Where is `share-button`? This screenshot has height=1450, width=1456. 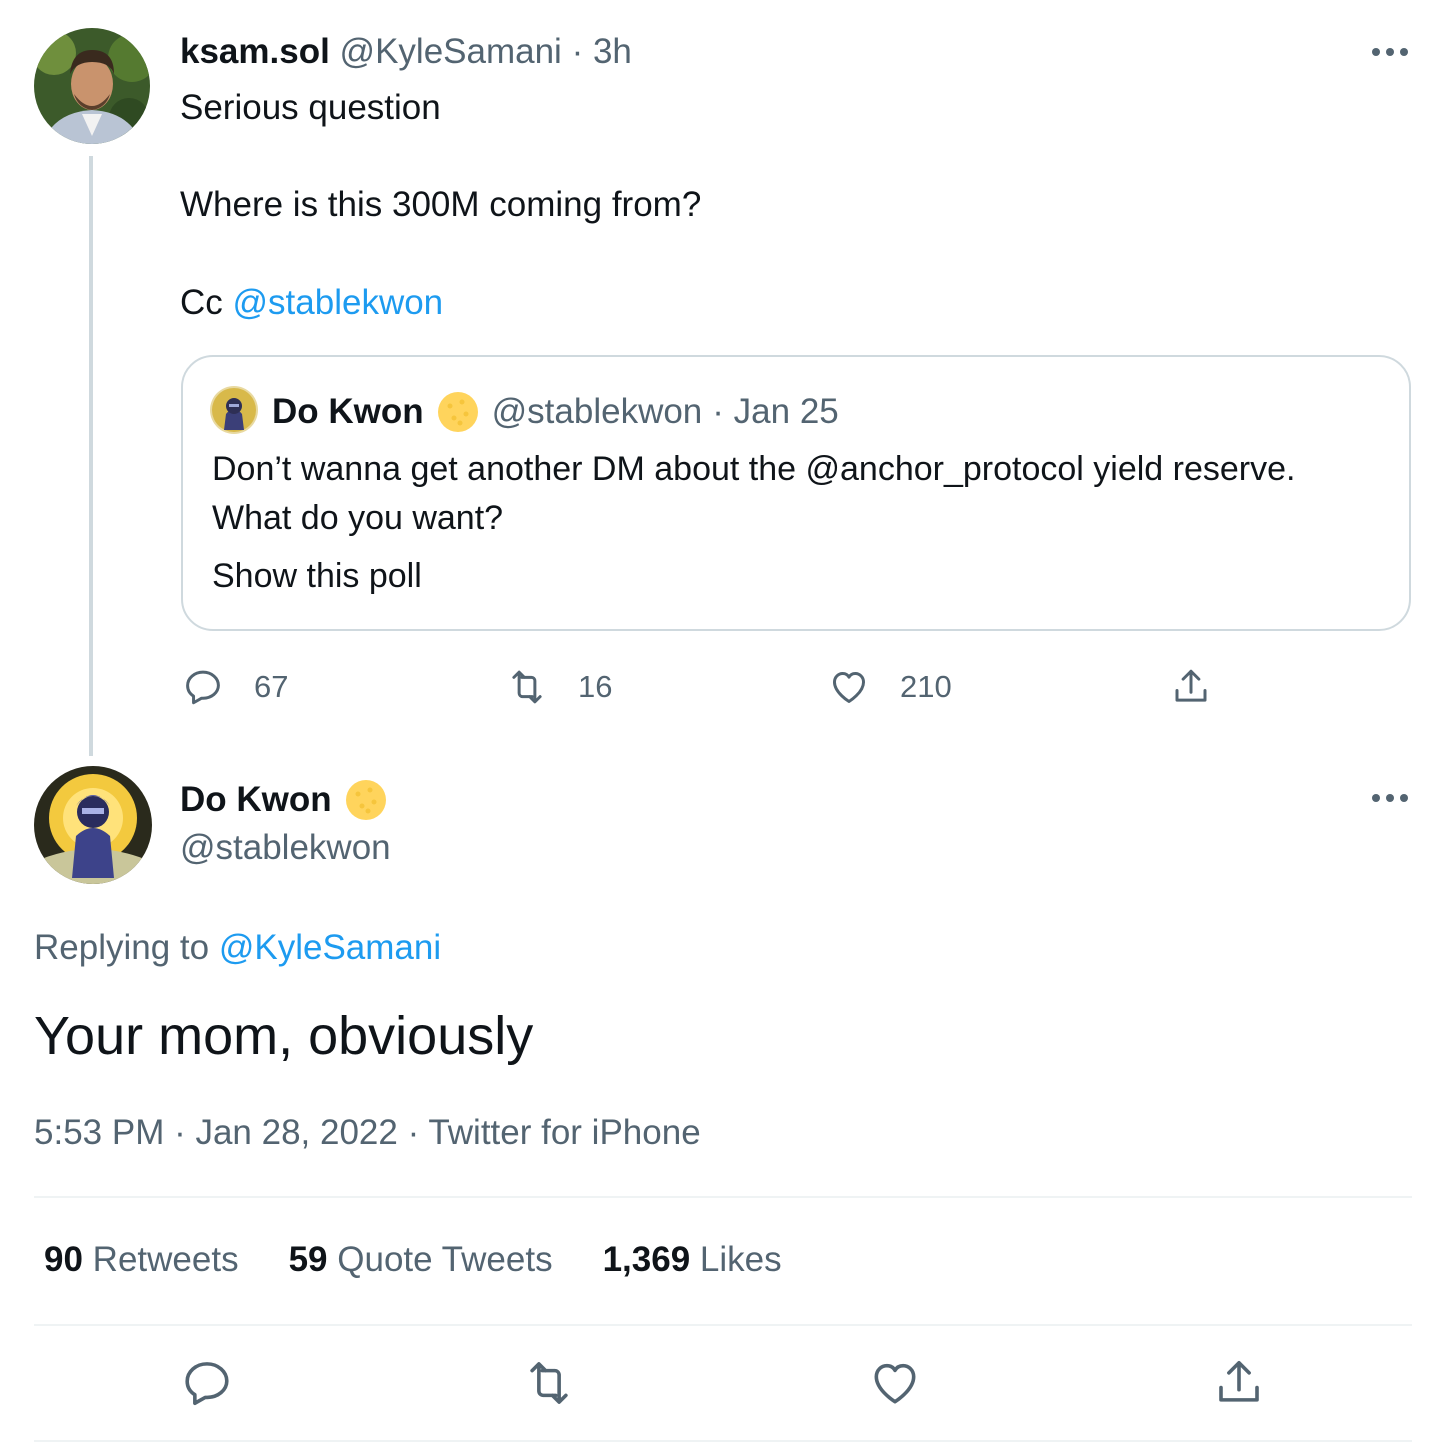 share-button is located at coordinates (1239, 1383).